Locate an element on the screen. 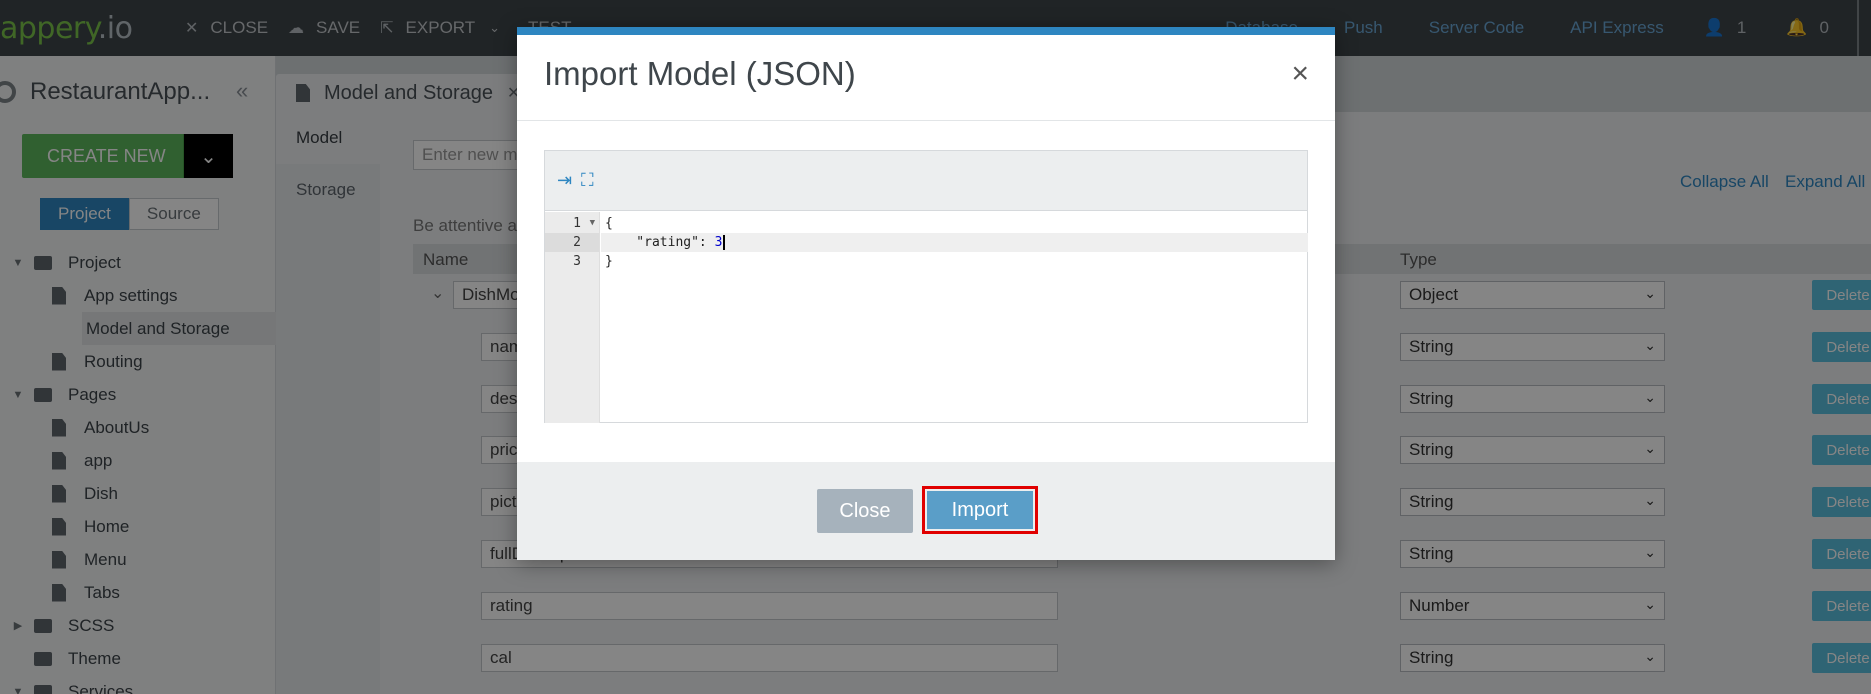 This screenshot has height=694, width=1871. json-key: "rating": is located at coordinates (660, 242).